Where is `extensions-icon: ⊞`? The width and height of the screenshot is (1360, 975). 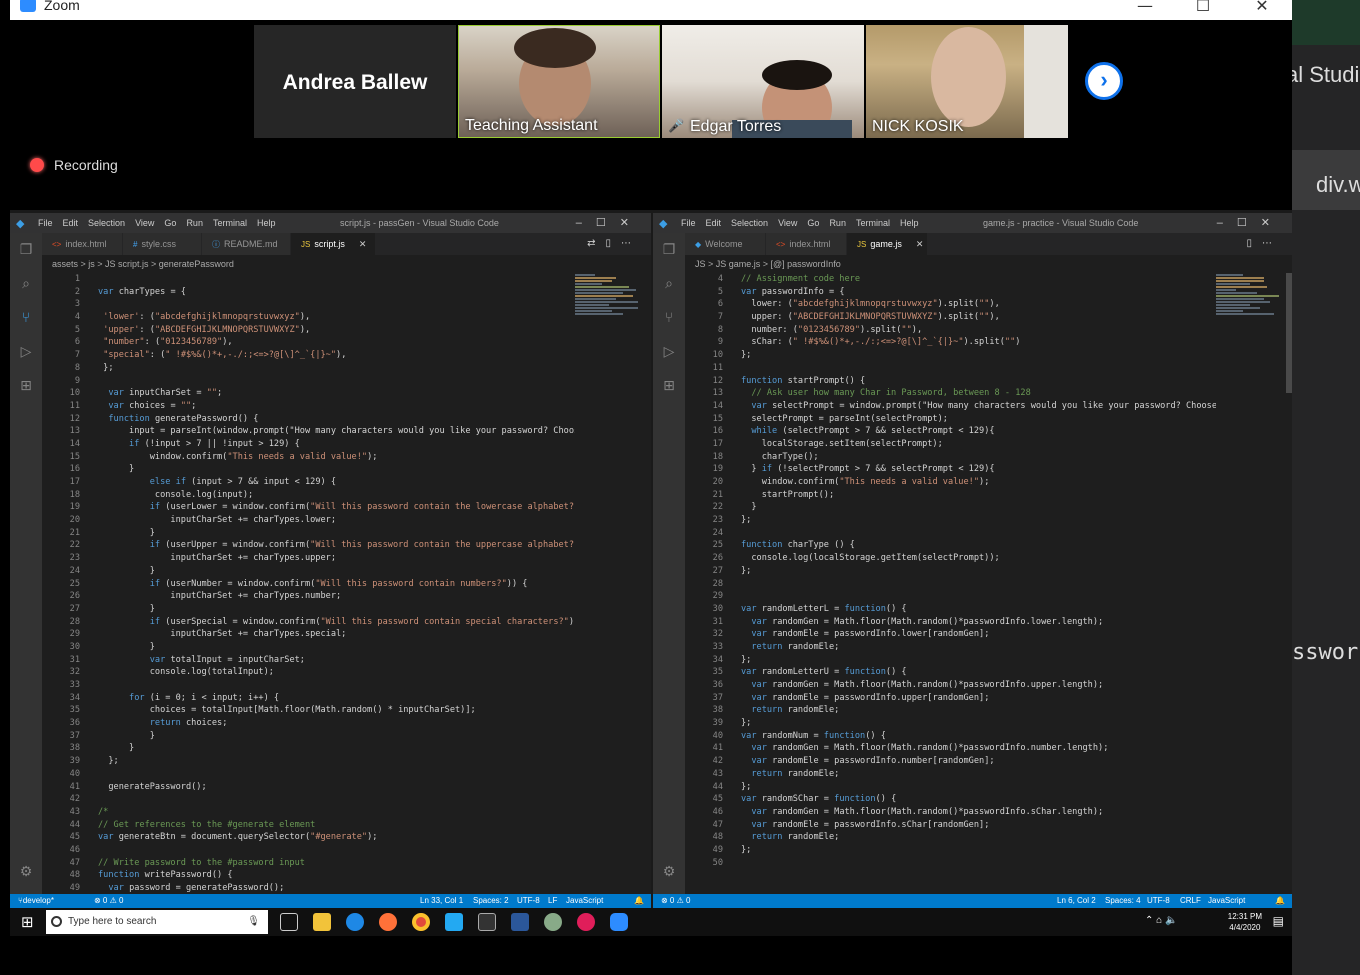
extensions-icon: ⊞ is located at coordinates (669, 385).